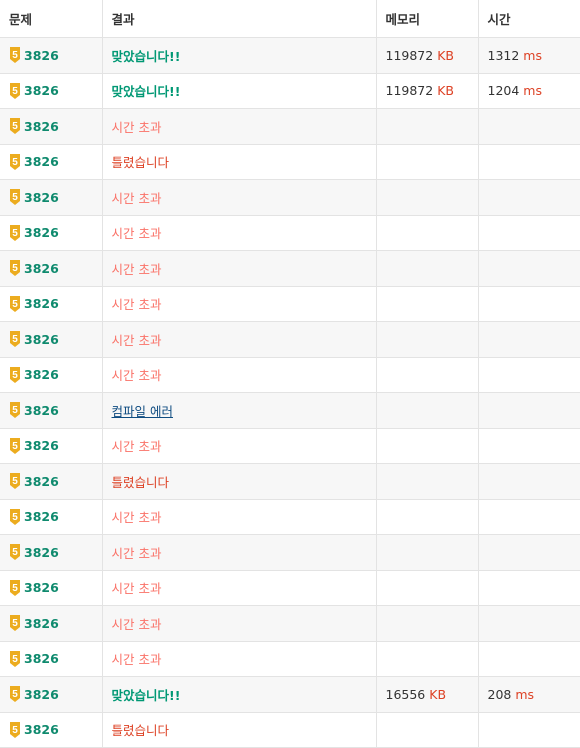  I want to click on table-row: 5 3826 맞았습니다!! 119872 KB 1204 ms, so click(290, 90).